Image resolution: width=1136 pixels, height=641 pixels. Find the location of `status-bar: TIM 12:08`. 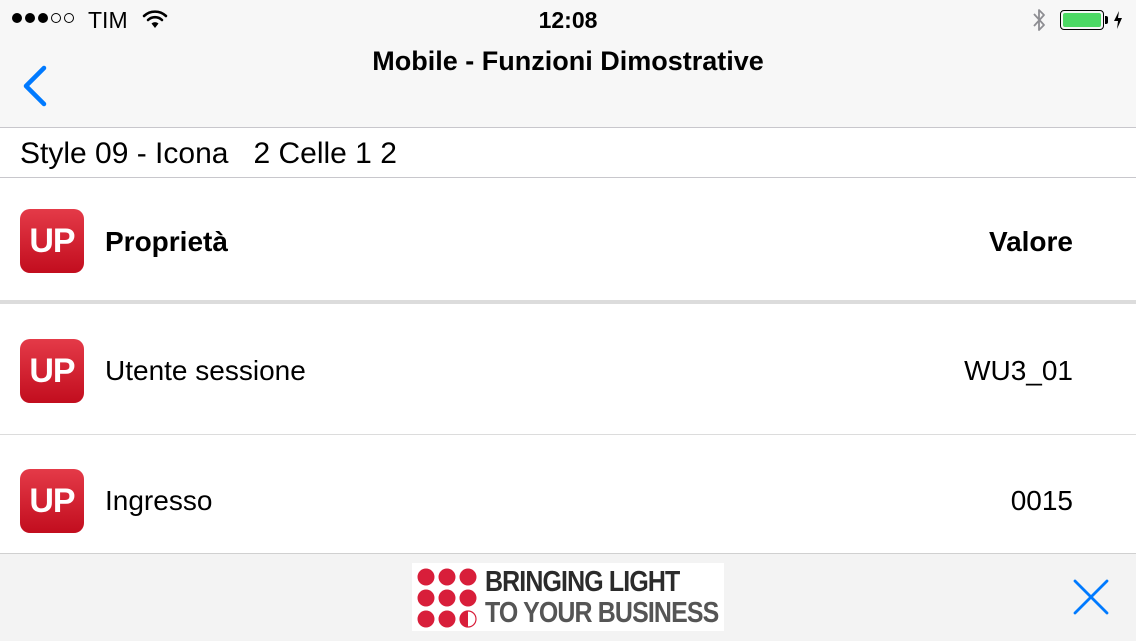

status-bar: TIM 12:08 is located at coordinates (568, 20).